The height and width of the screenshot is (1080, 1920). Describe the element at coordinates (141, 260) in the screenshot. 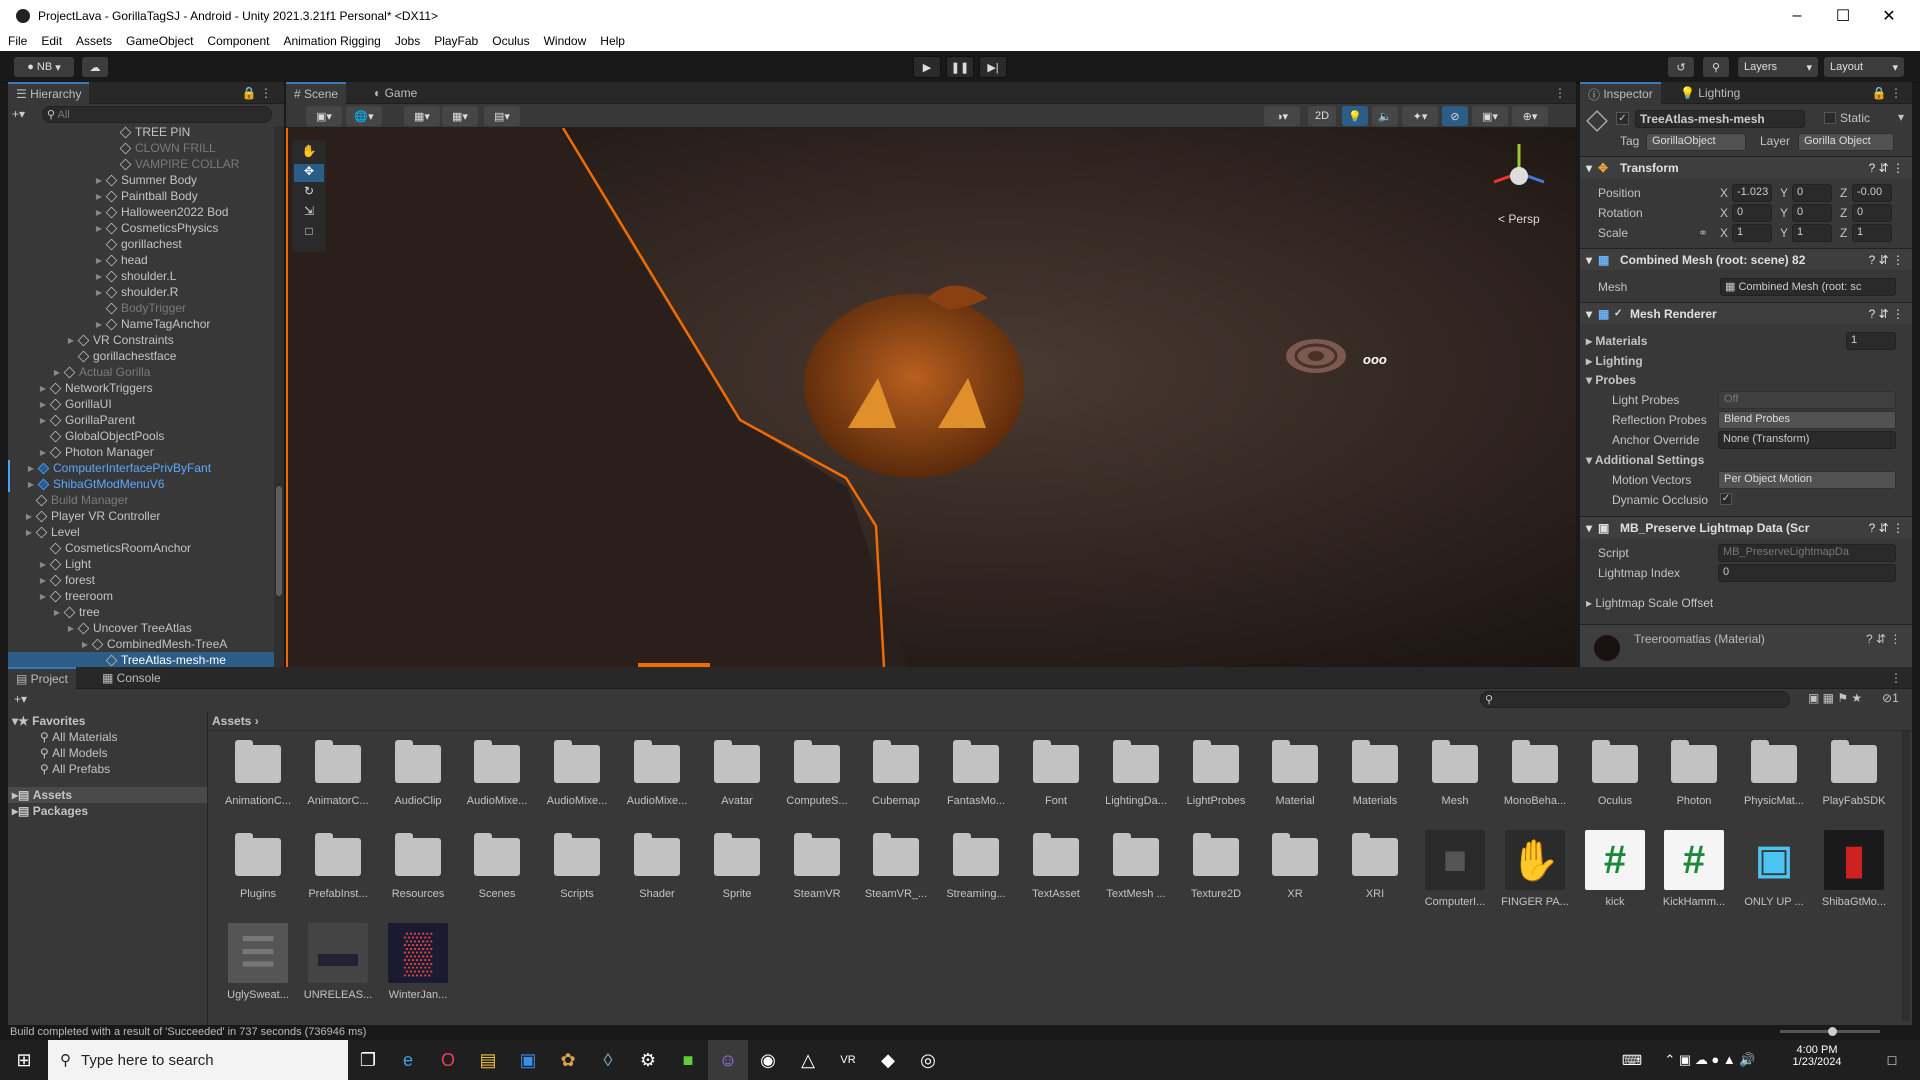

I see `hierarchy-item: ▶ head` at that location.